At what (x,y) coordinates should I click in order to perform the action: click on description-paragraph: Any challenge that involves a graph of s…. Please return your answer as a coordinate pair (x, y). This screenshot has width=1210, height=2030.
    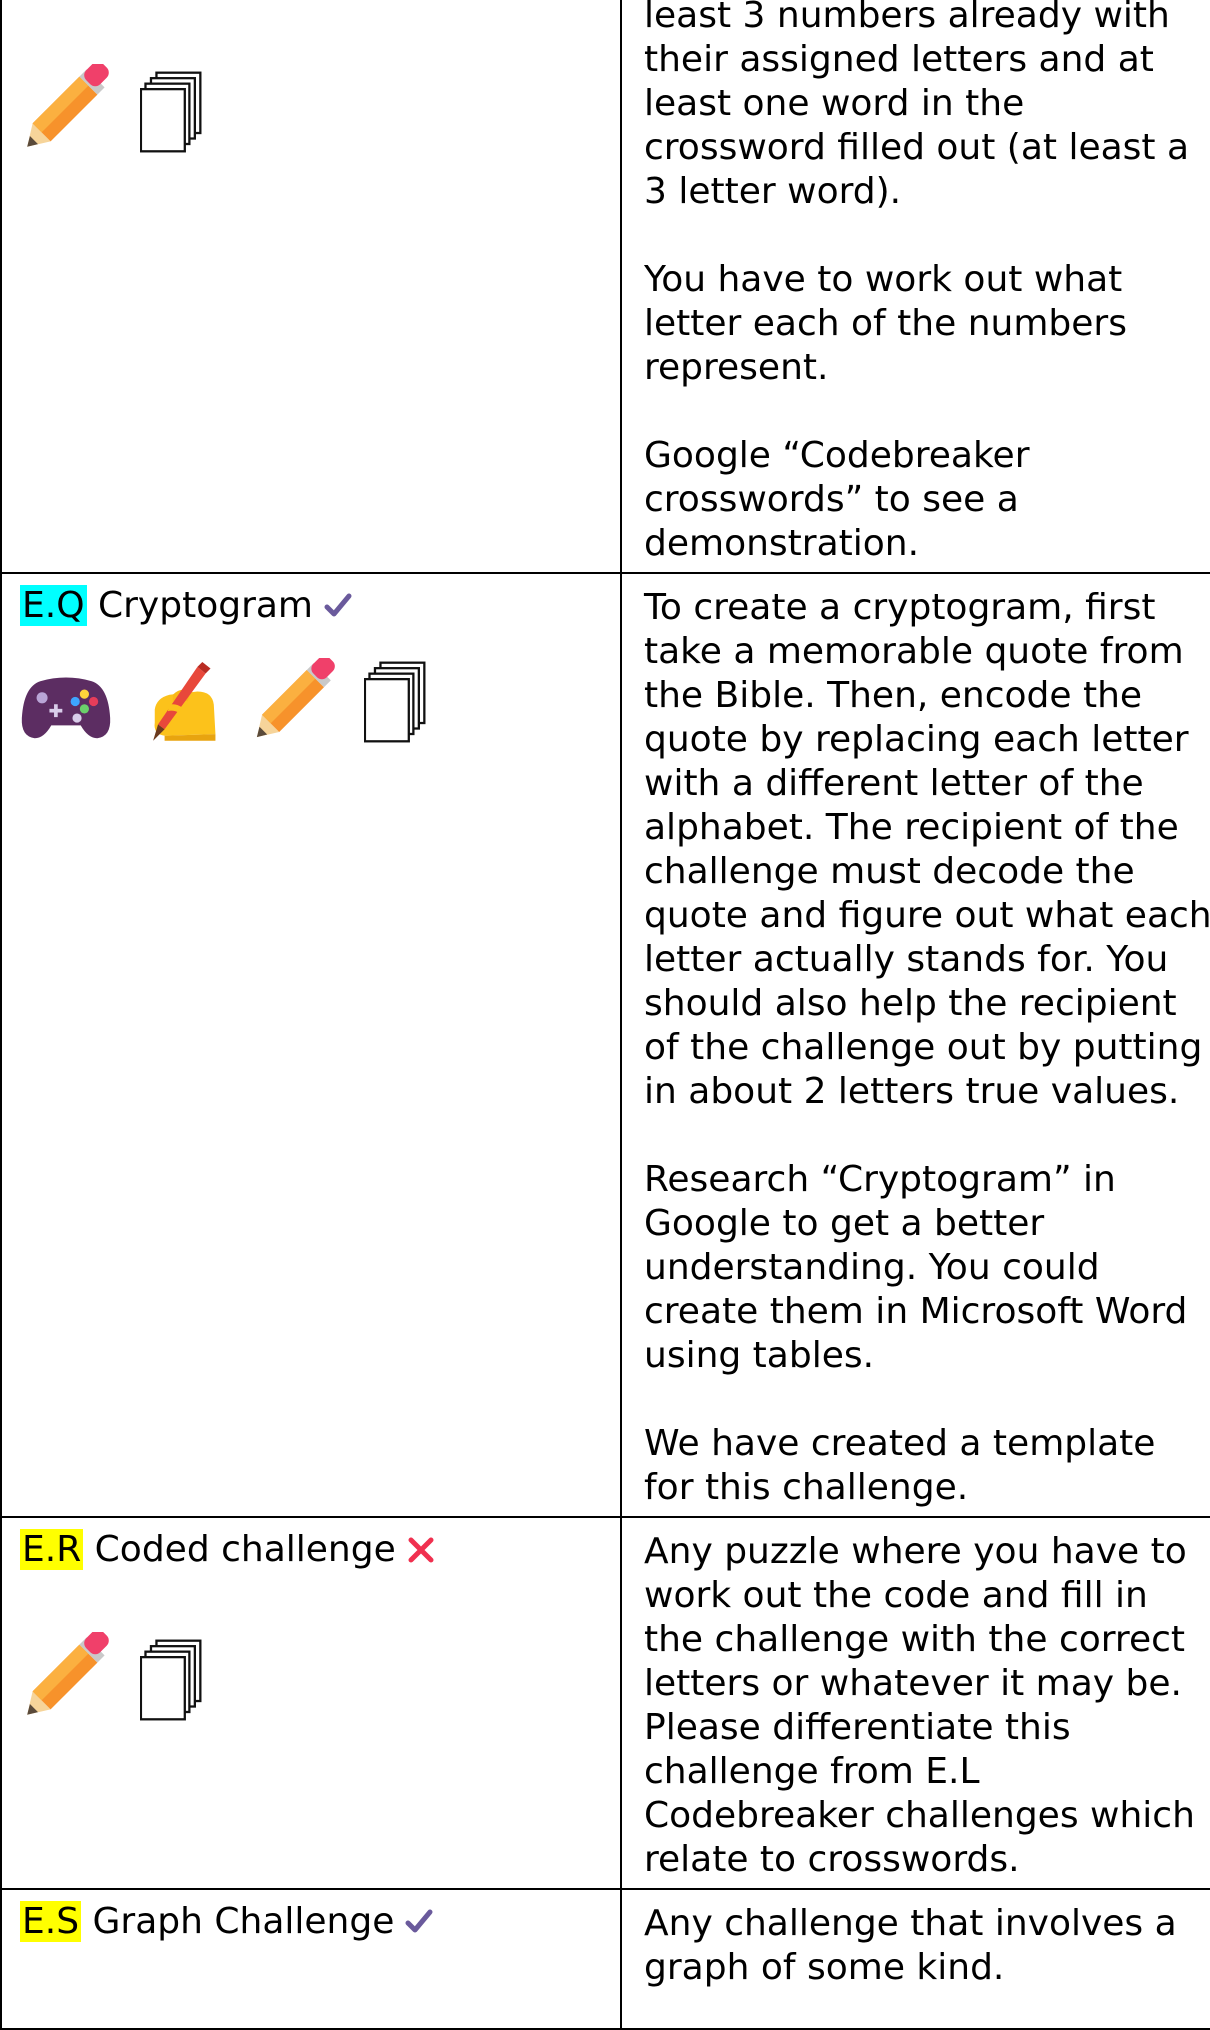
    Looking at the image, I should click on (910, 1945).